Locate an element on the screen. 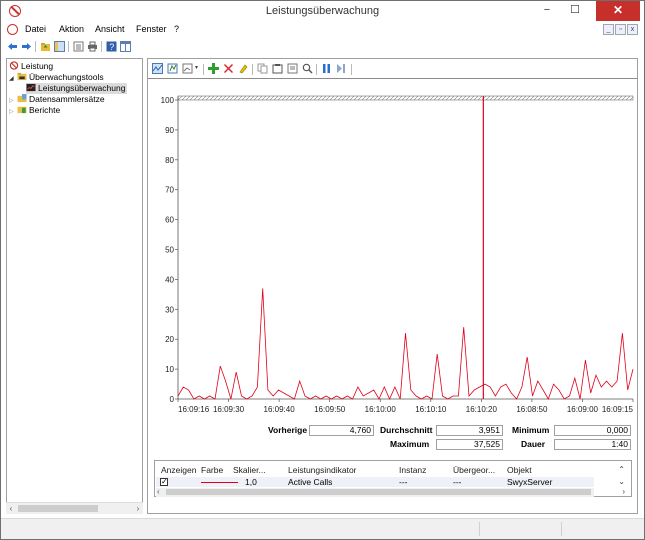 The height and width of the screenshot is (540, 645). menu-datei: Datei is located at coordinates (35, 29).